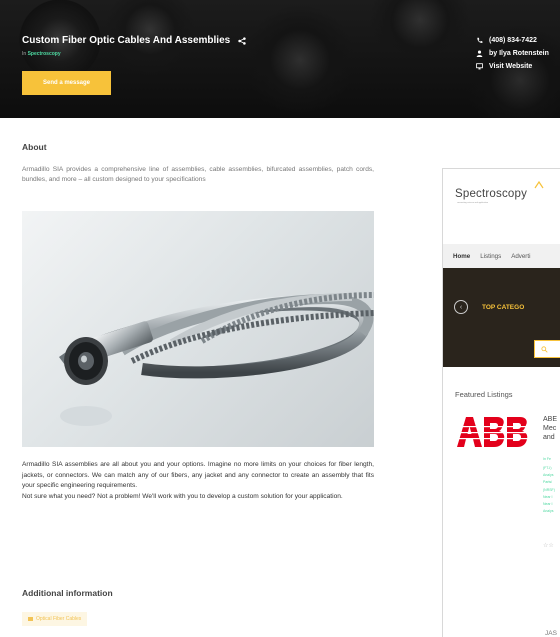 This screenshot has width=560, height=637. I want to click on author-name: by Ilya Rotenstein, so click(519, 53).